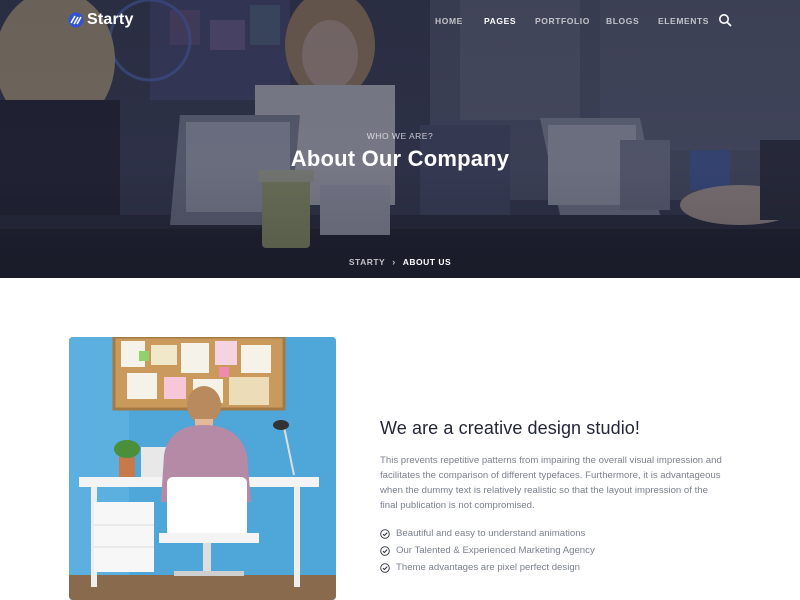 The width and height of the screenshot is (800, 600). What do you see at coordinates (500, 21) in the screenshot?
I see `nav-item-pages: PAGES` at bounding box center [500, 21].